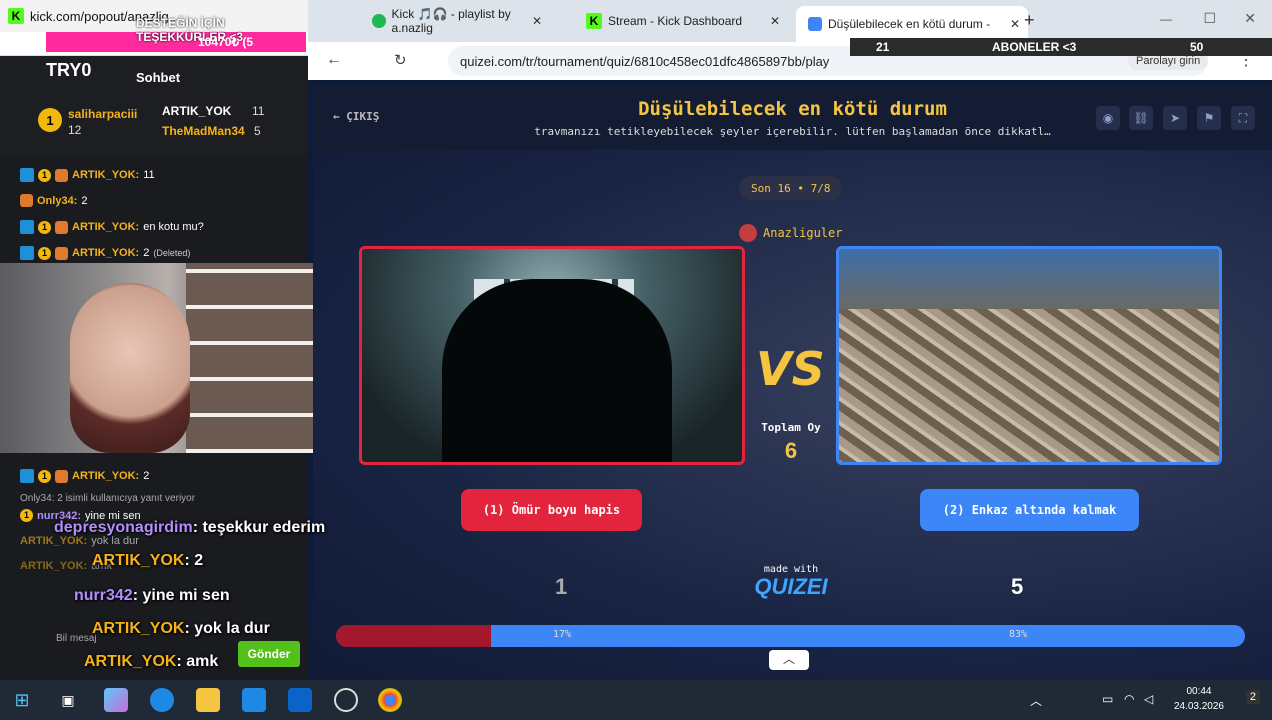  I want to click on vote-bar: 17% 83%, so click(790, 636).